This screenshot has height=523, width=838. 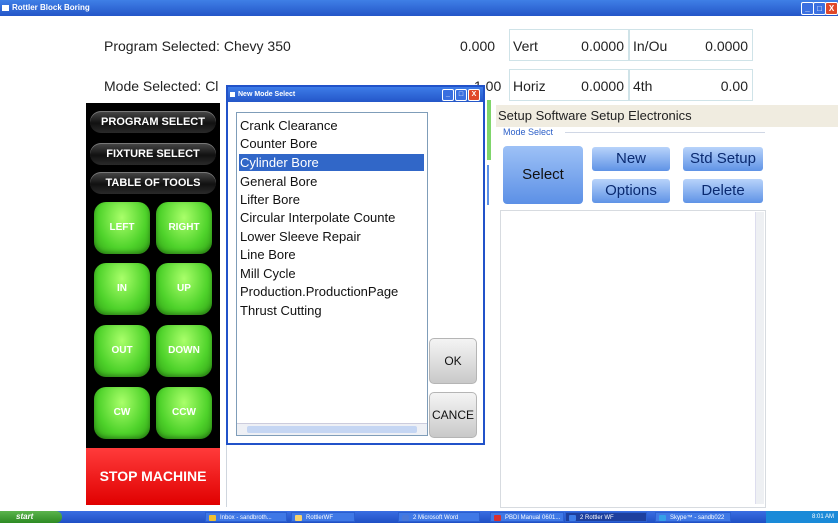 I want to click on skype-icon, so click(x=662, y=518).